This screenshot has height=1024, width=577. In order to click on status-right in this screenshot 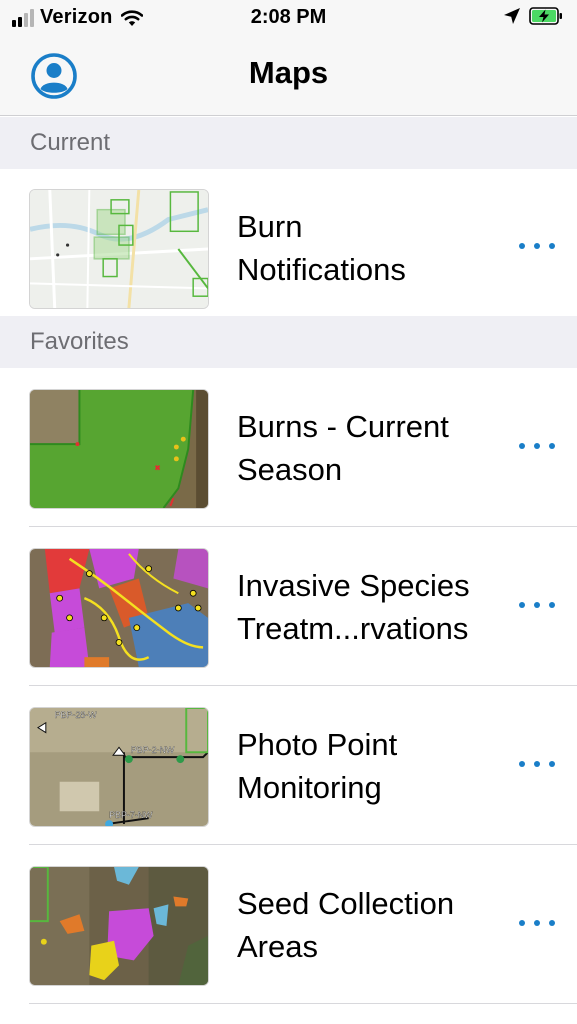, I will do `click(533, 16)`.